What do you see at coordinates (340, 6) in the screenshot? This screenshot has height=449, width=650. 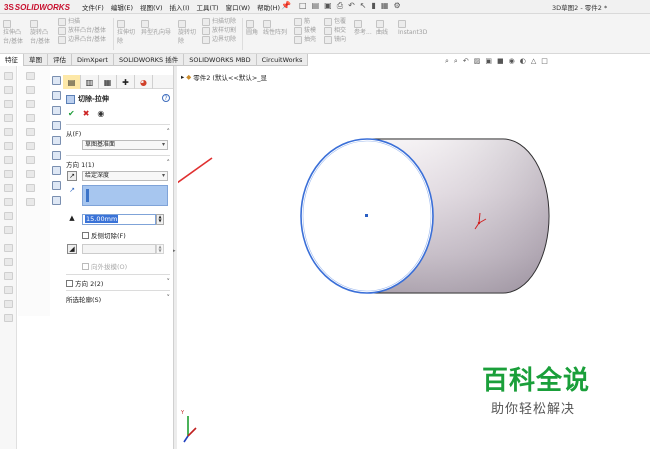 I see `print-icon: ⎙` at bounding box center [340, 6].